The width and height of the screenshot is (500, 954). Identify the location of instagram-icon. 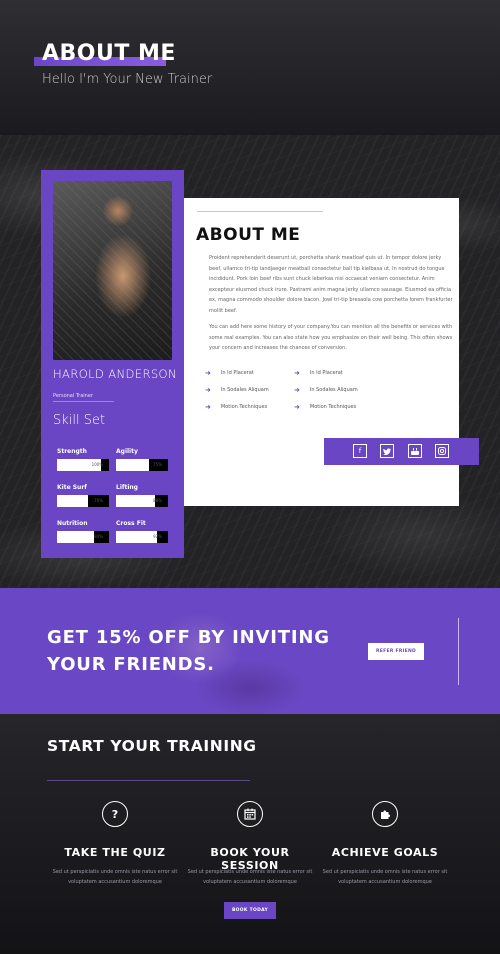
(442, 451).